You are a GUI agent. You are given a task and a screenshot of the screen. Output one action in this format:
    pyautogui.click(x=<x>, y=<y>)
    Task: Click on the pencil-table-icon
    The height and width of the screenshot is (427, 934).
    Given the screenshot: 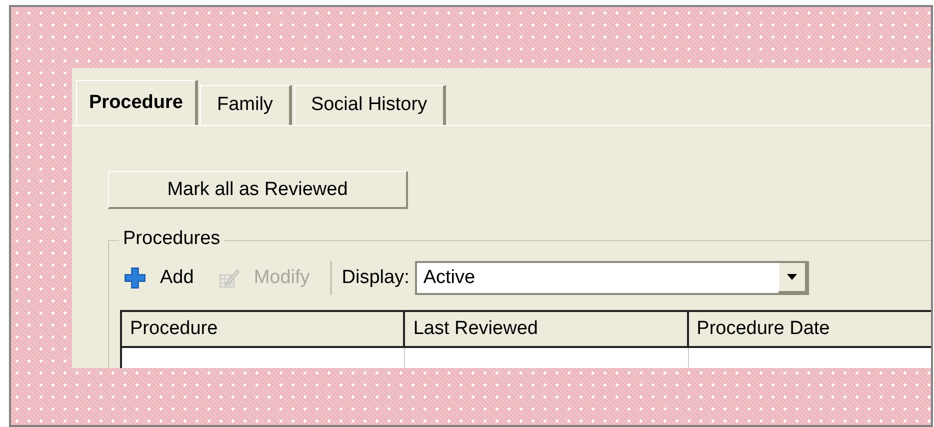 What is the action you would take?
    pyautogui.click(x=229, y=278)
    